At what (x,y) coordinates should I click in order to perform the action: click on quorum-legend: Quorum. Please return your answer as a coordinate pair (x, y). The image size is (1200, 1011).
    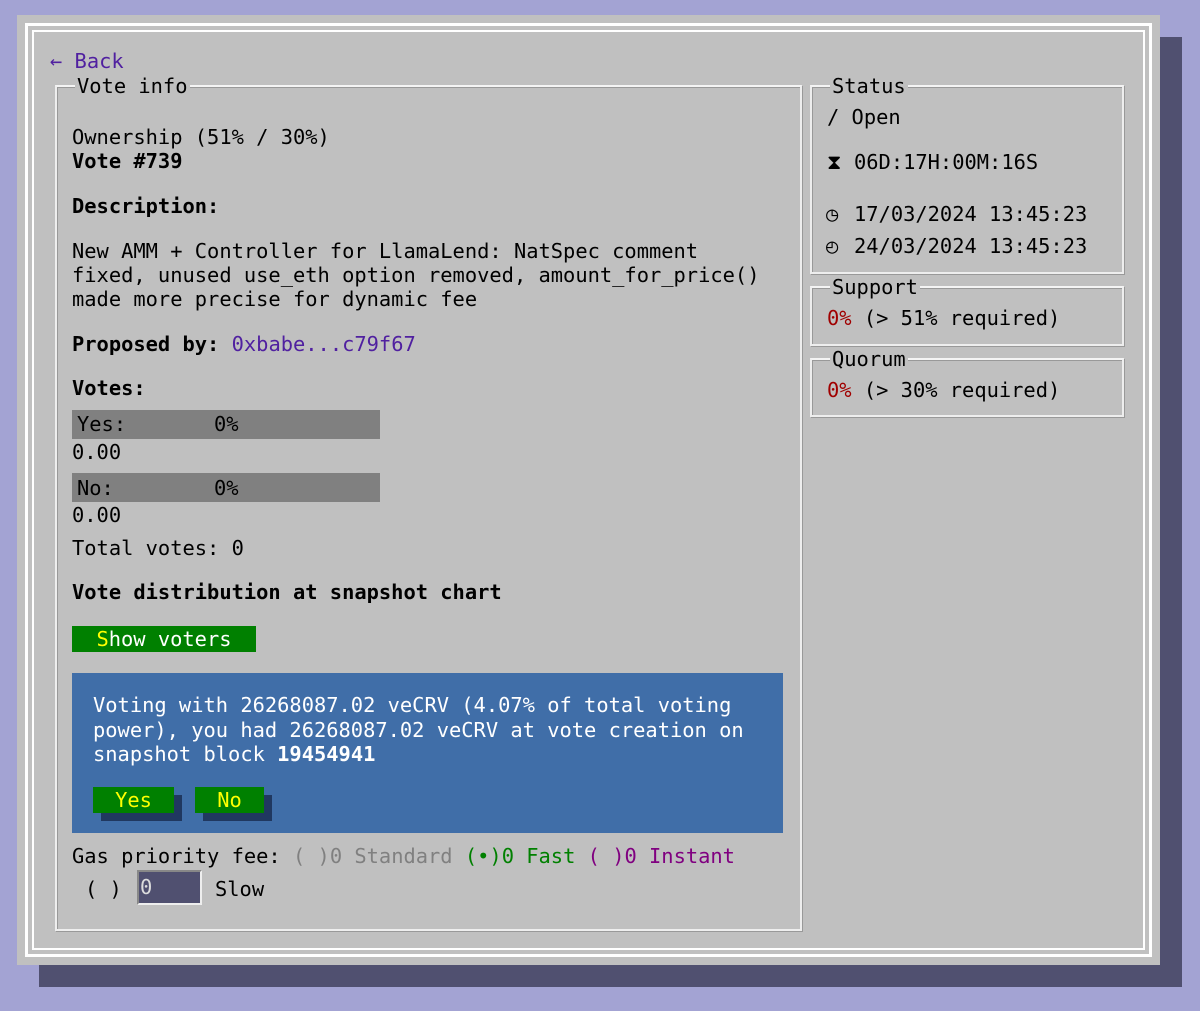
    Looking at the image, I should click on (869, 359).